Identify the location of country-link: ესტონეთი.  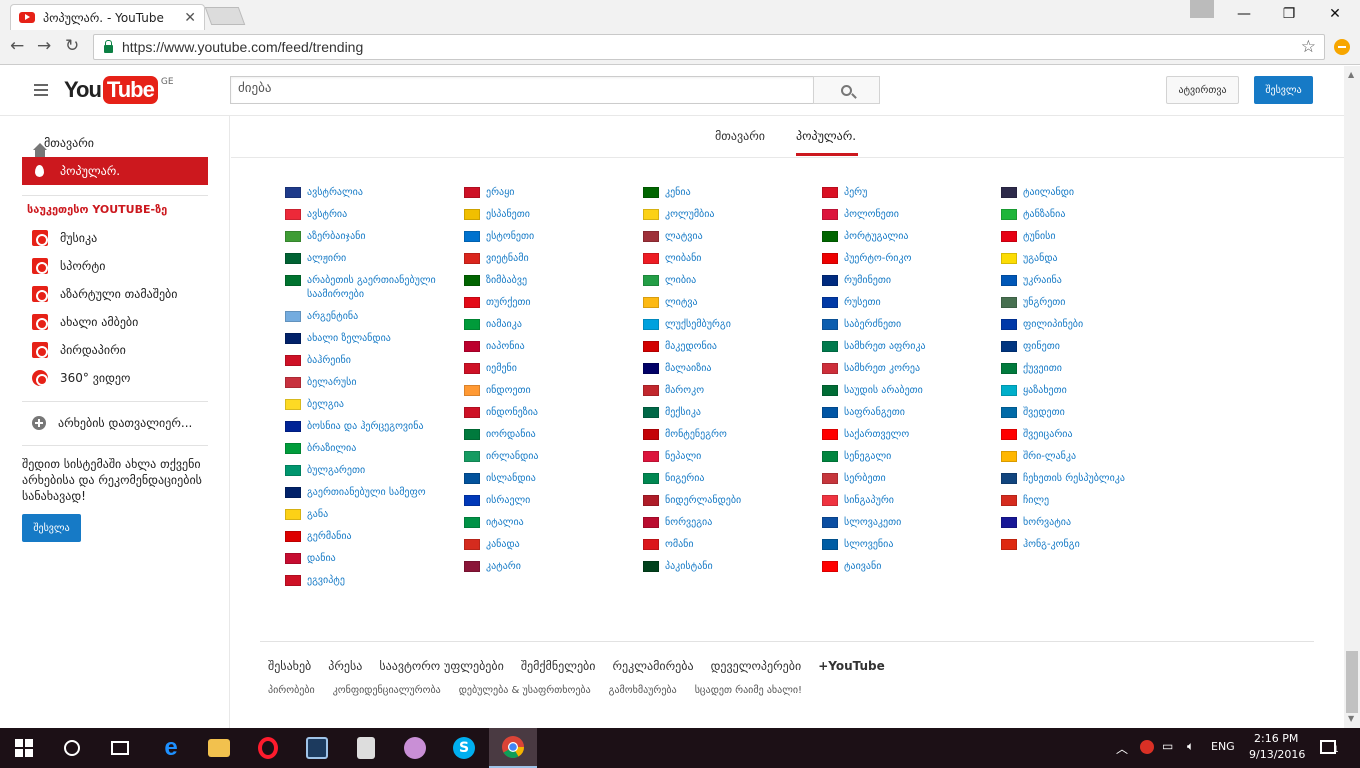
(549, 237).